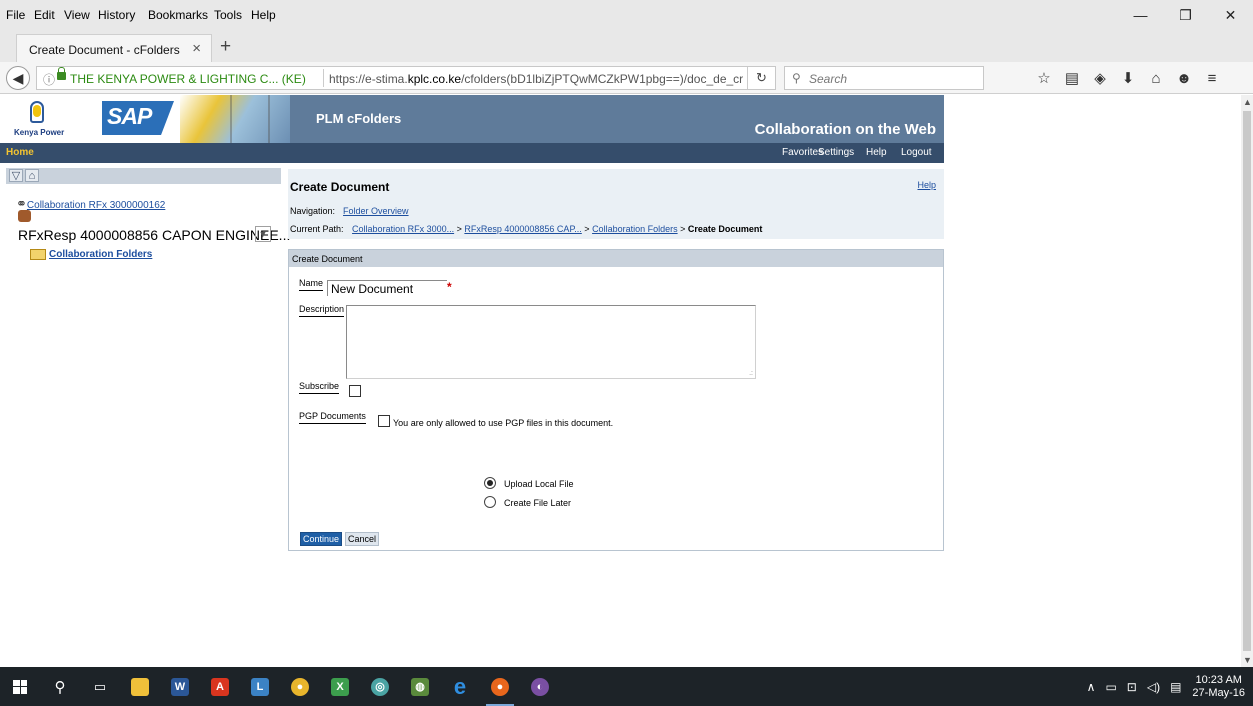  What do you see at coordinates (551, 342) in the screenshot?
I see `description-field: .:` at bounding box center [551, 342].